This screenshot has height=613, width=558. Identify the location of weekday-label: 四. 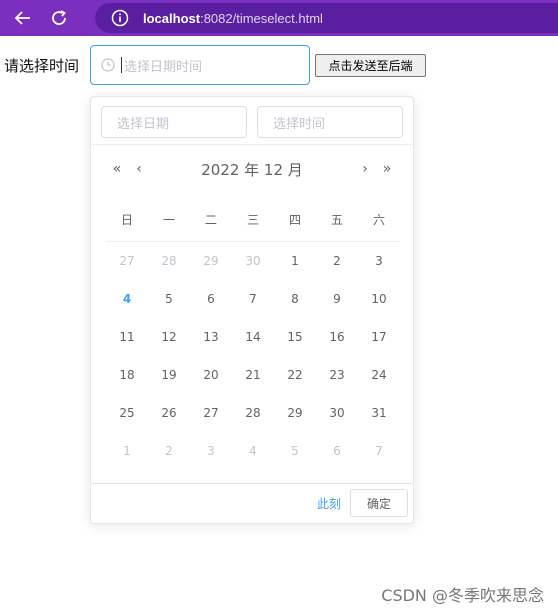
(294, 220).